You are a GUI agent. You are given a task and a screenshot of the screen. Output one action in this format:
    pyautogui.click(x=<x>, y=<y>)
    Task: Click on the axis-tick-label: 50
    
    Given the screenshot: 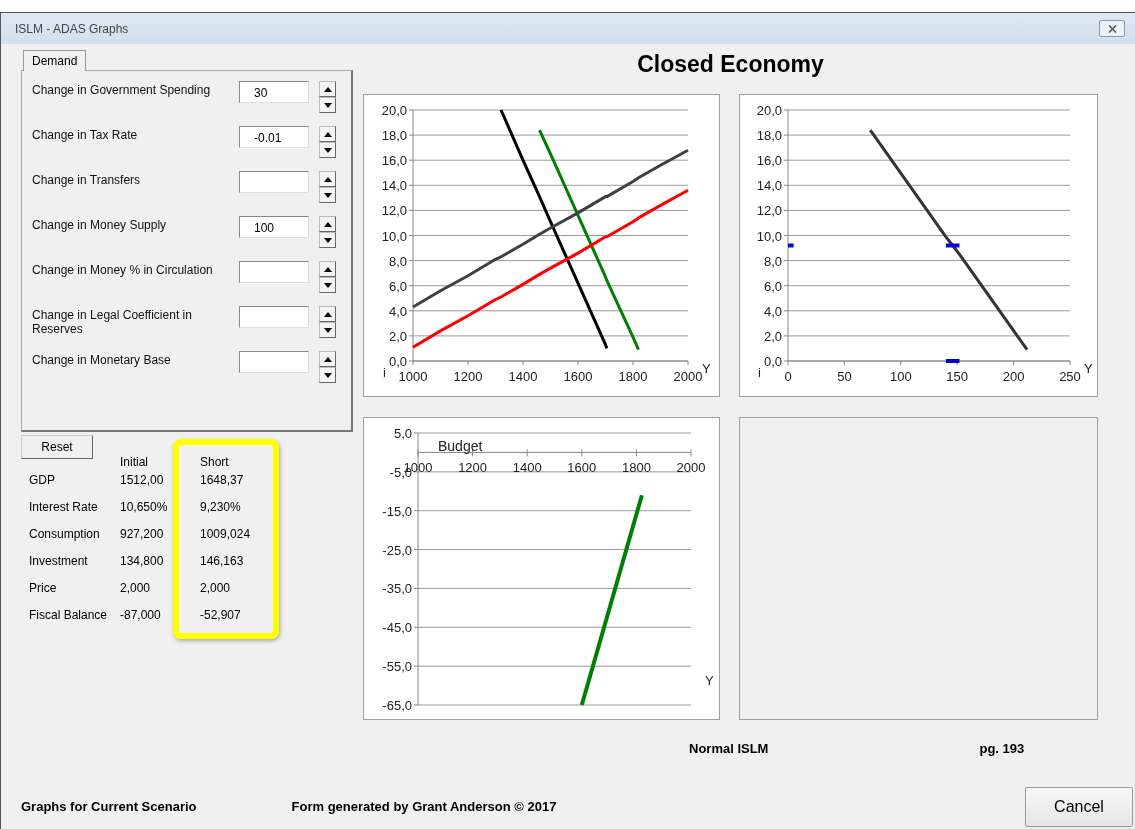 What is the action you would take?
    pyautogui.click(x=844, y=376)
    